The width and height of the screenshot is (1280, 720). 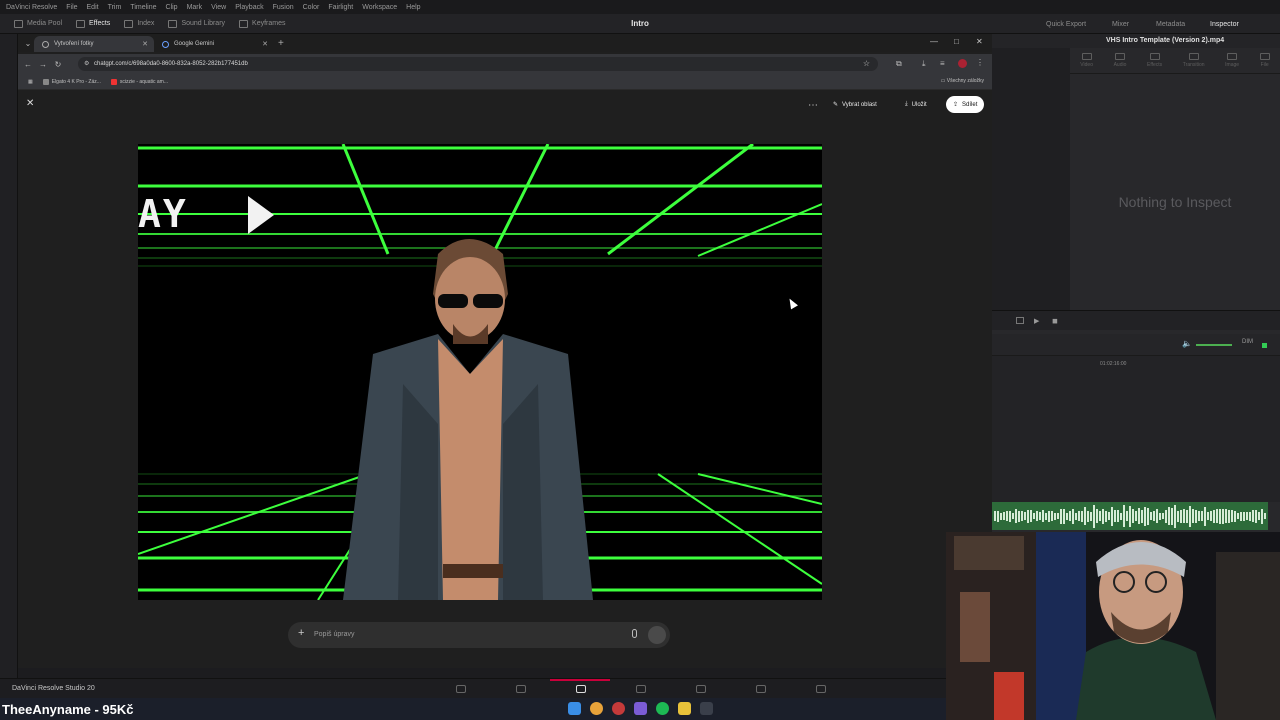 I want to click on timeline-area: 01:02:16:00, so click(x=1136, y=429).